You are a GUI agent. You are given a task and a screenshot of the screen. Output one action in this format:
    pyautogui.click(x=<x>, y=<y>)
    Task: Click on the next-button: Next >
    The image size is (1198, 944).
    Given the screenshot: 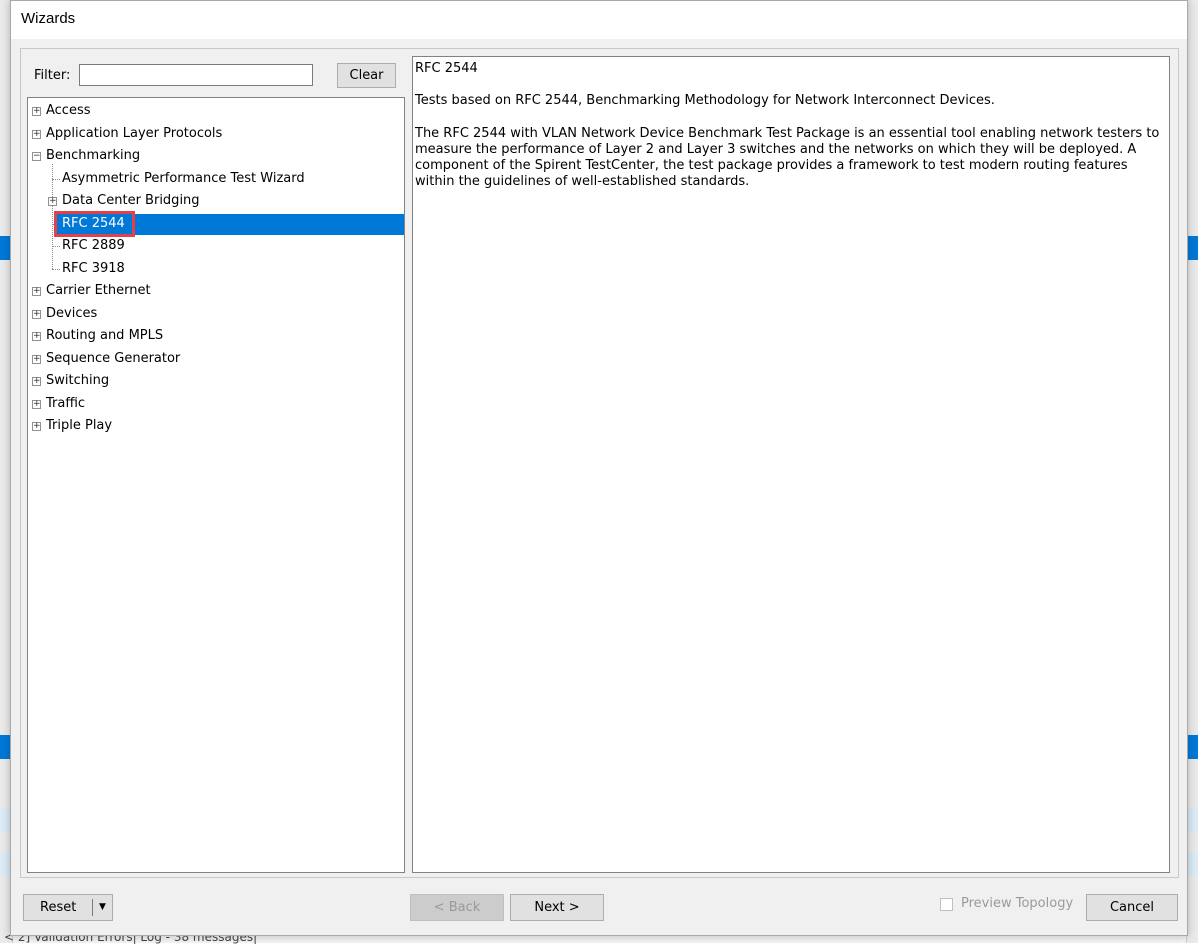 What is the action you would take?
    pyautogui.click(x=557, y=907)
    